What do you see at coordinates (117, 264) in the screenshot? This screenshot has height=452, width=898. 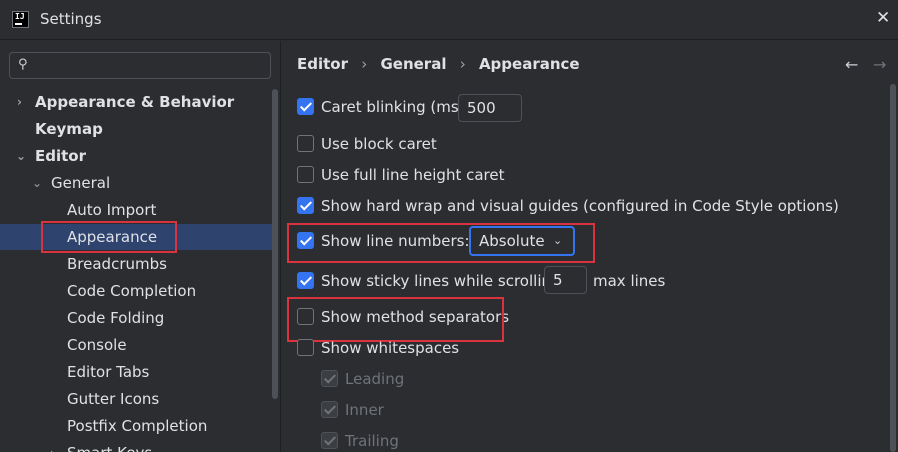 I see `sidebar-item-label: Breadcrumbs` at bounding box center [117, 264].